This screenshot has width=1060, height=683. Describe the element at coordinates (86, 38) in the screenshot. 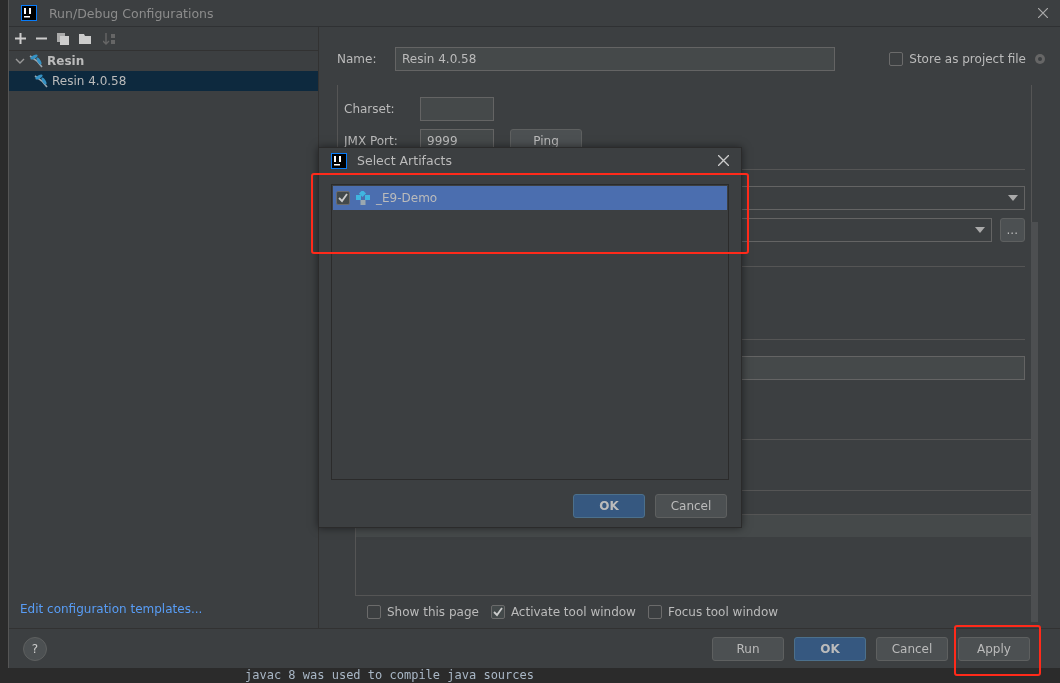

I see `folder-add-icon` at that location.